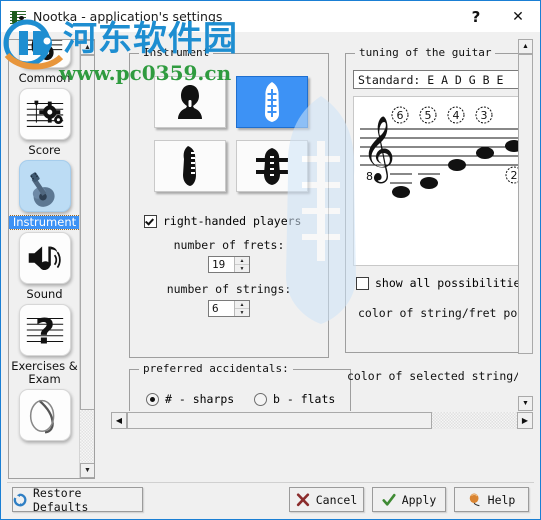 This screenshot has height=520, width=541. What do you see at coordinates (425, 52) in the screenshot?
I see `tuning-group-title: tuning of the guitar` at bounding box center [425, 52].